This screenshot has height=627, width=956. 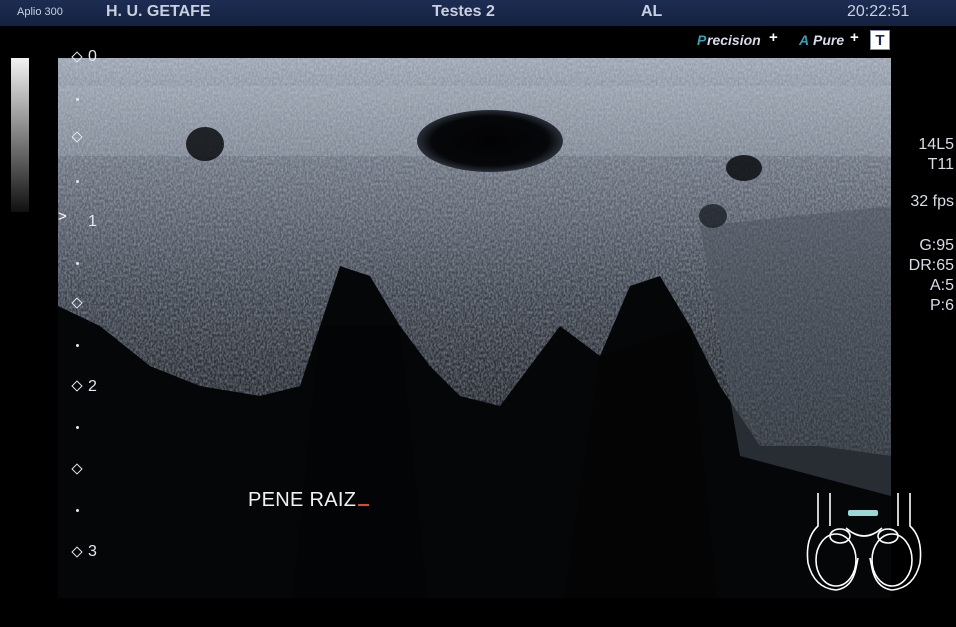 What do you see at coordinates (92, 221) in the screenshot?
I see `depth-label-1: 1` at bounding box center [92, 221].